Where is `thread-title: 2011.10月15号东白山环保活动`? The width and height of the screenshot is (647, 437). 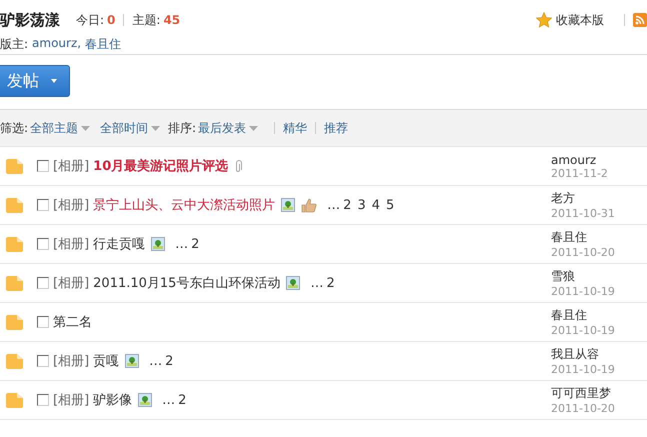
thread-title: 2011.10月15号东白山环保活动 is located at coordinates (186, 283).